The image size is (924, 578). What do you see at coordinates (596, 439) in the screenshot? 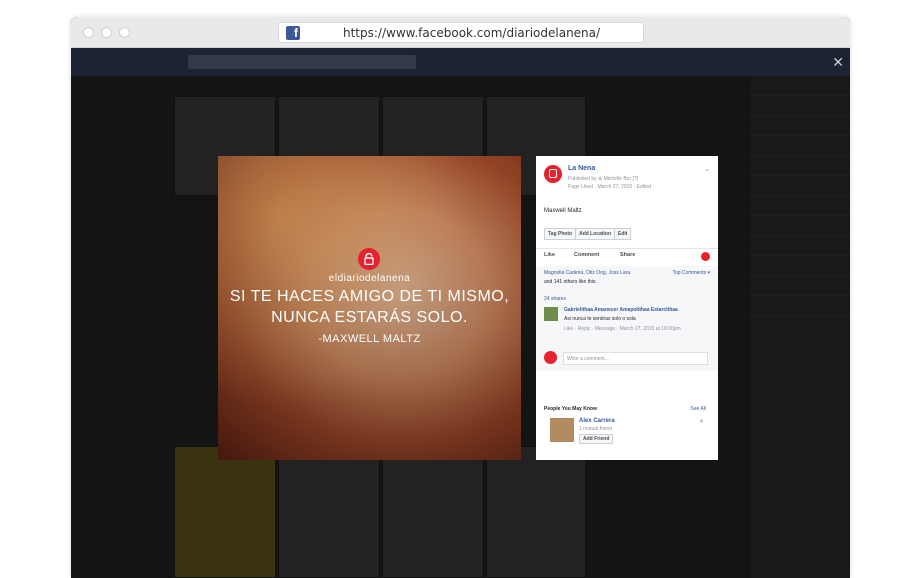
I see `add-friend-button: Add Friend` at bounding box center [596, 439].